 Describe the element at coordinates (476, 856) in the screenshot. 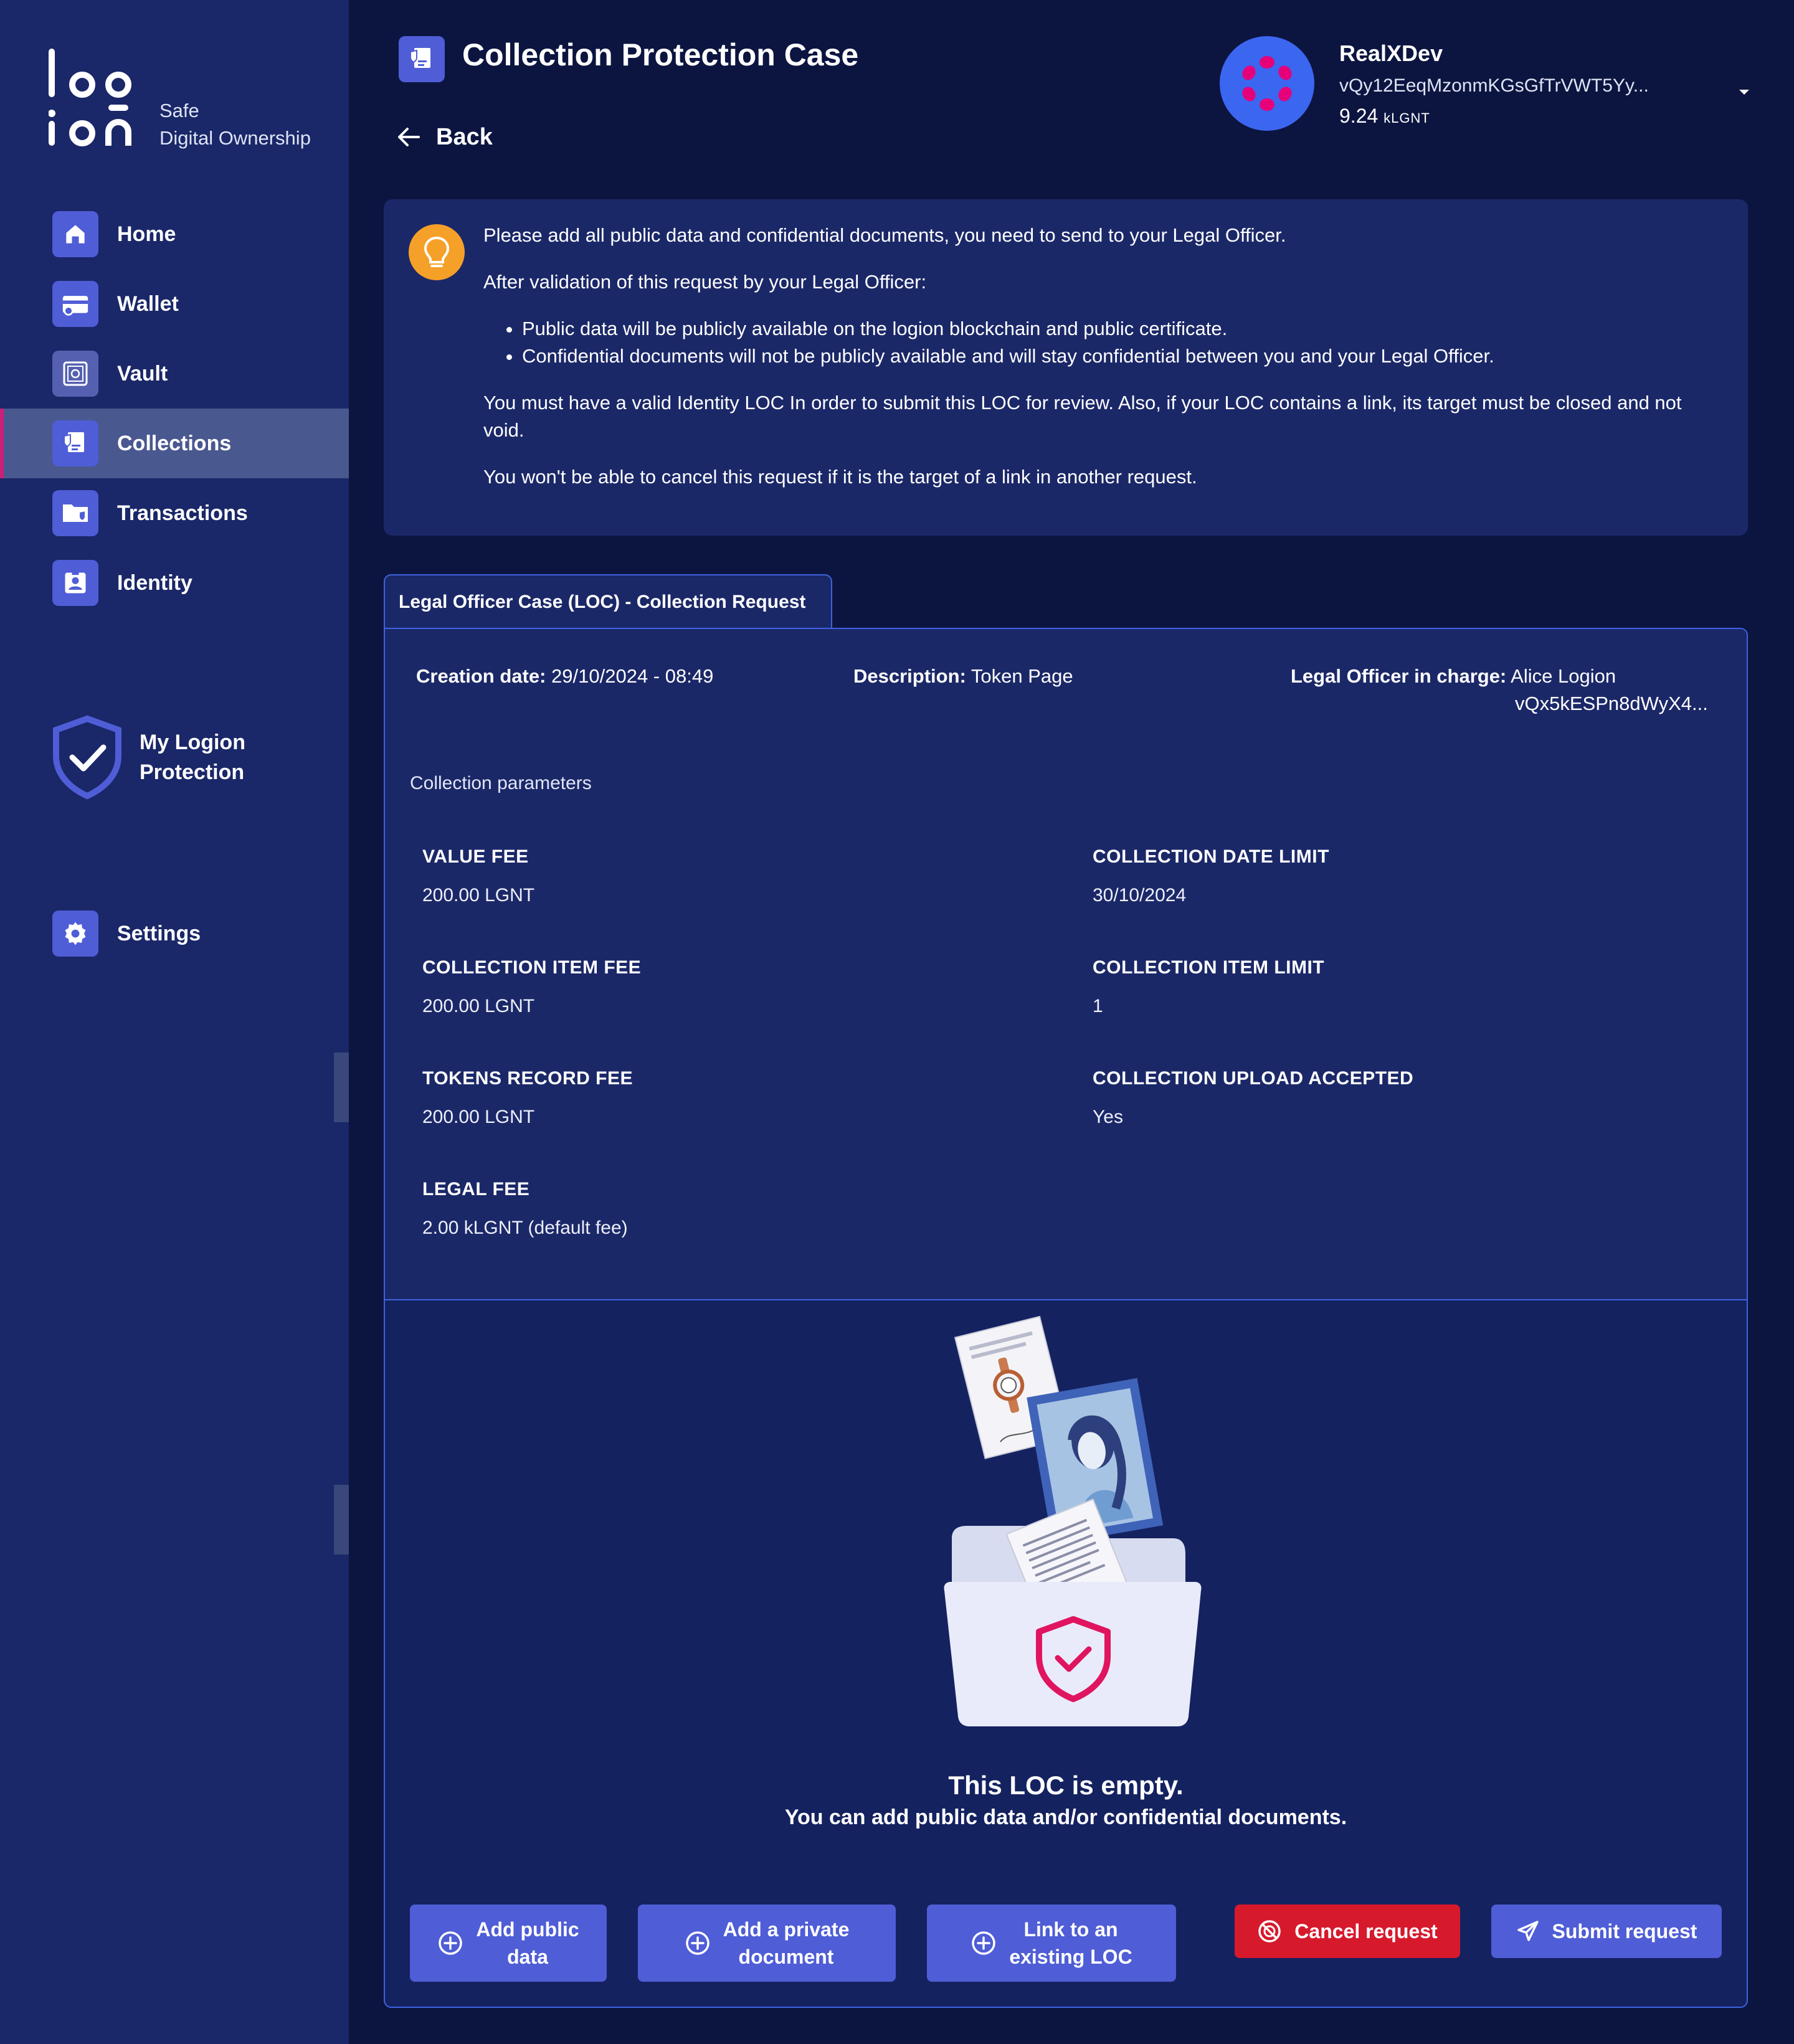

I see `param-label: VALUE FEE` at that location.